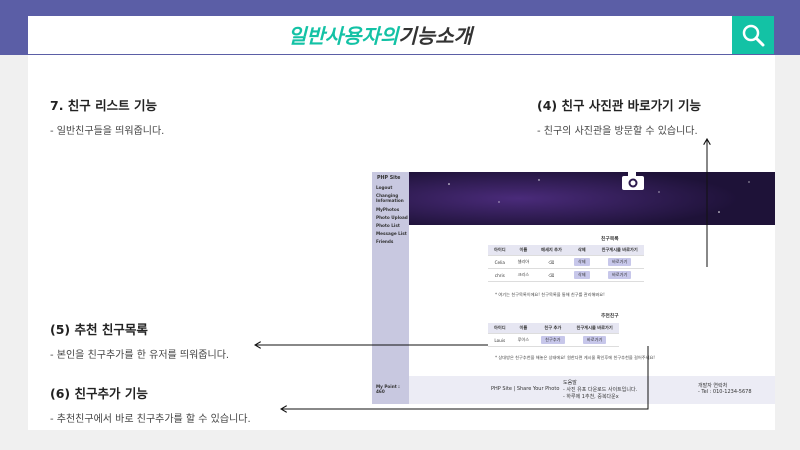  What do you see at coordinates (14, 252) in the screenshot?
I see `left-margin` at bounding box center [14, 252].